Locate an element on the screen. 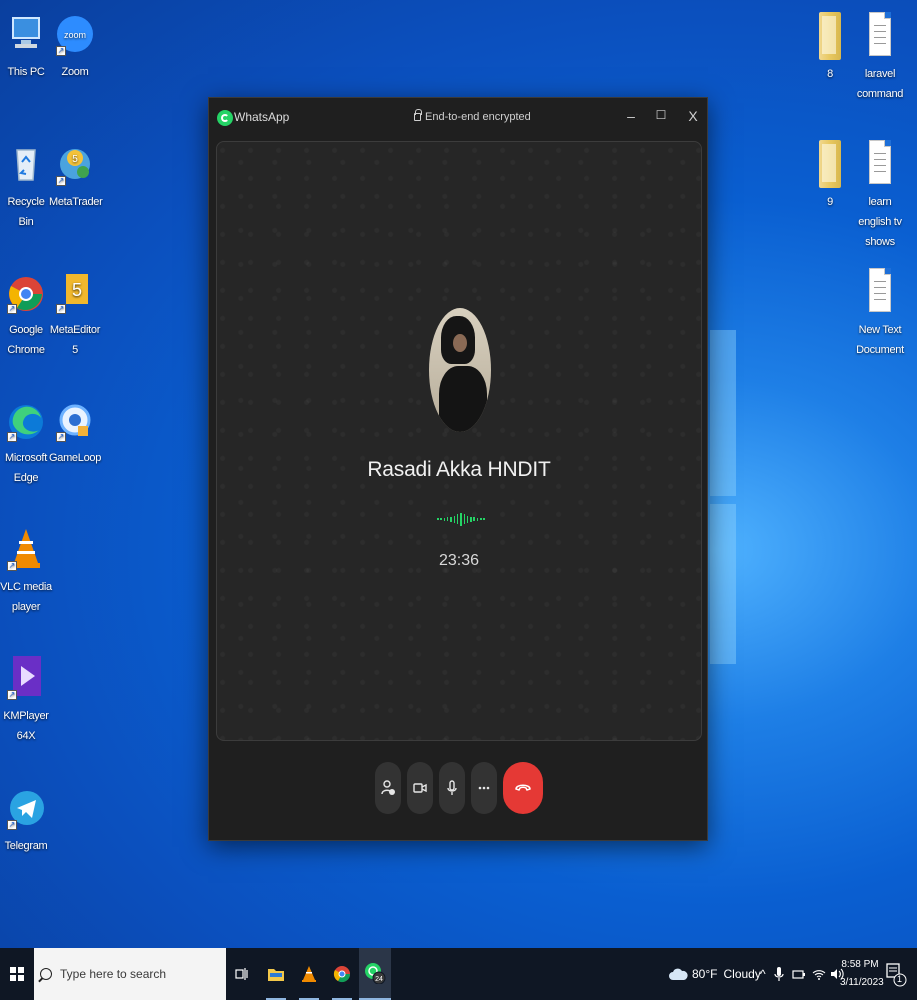 The height and width of the screenshot is (1000, 917). chrome-icon is located at coordinates (342, 974).